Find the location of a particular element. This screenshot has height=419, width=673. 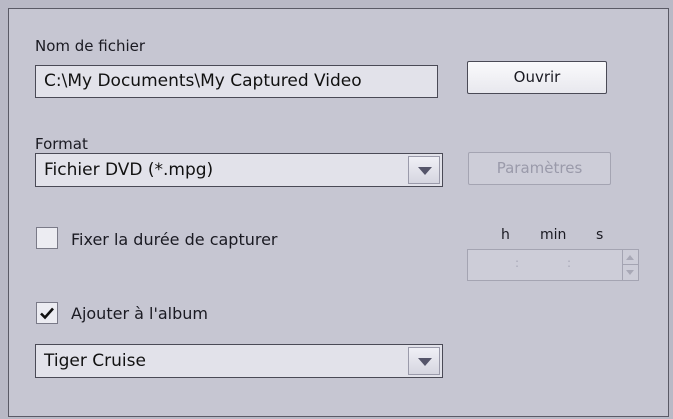

checkmark-icon is located at coordinates (47, 313).